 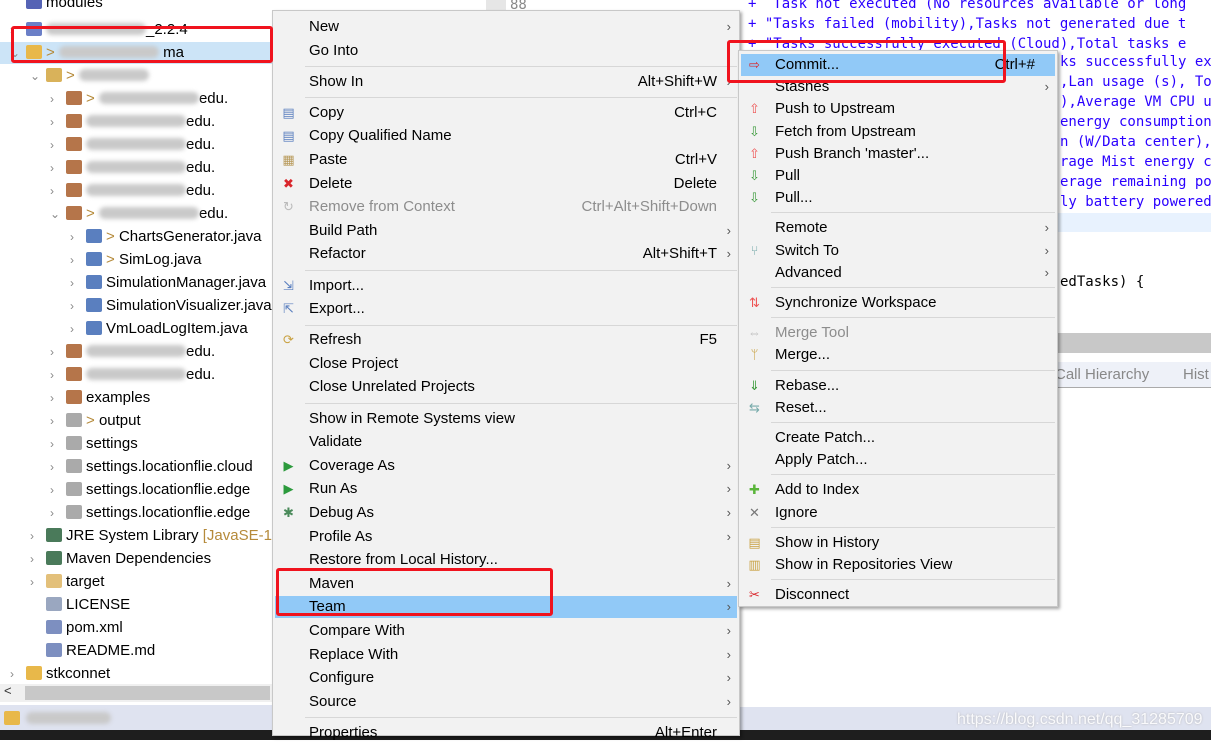 What do you see at coordinates (898, 513) in the screenshot?
I see `menu-item-ignore: ✕ Ignore` at bounding box center [898, 513].